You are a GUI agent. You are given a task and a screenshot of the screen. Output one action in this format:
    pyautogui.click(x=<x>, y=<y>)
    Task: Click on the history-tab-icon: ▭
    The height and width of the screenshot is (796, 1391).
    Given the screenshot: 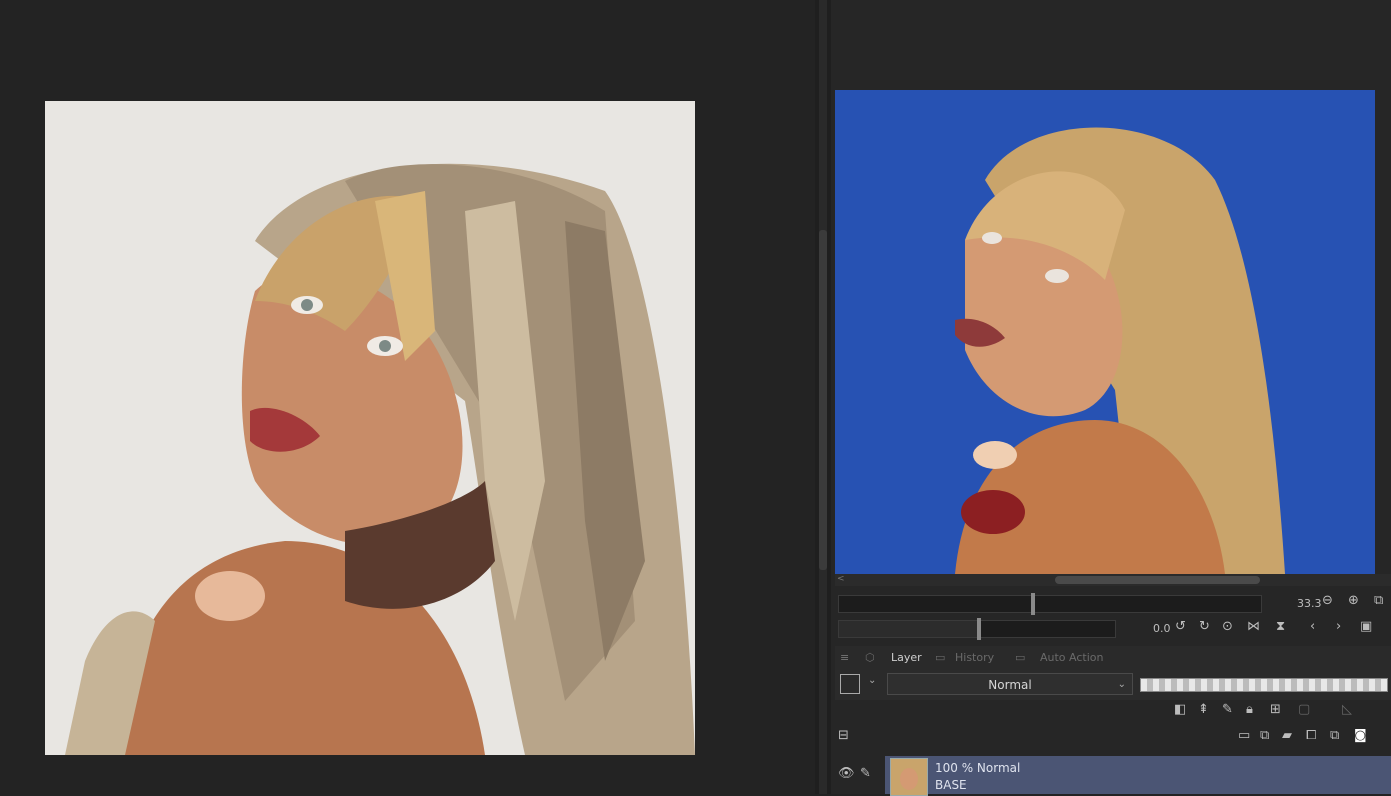 What is the action you would take?
    pyautogui.click(x=940, y=657)
    